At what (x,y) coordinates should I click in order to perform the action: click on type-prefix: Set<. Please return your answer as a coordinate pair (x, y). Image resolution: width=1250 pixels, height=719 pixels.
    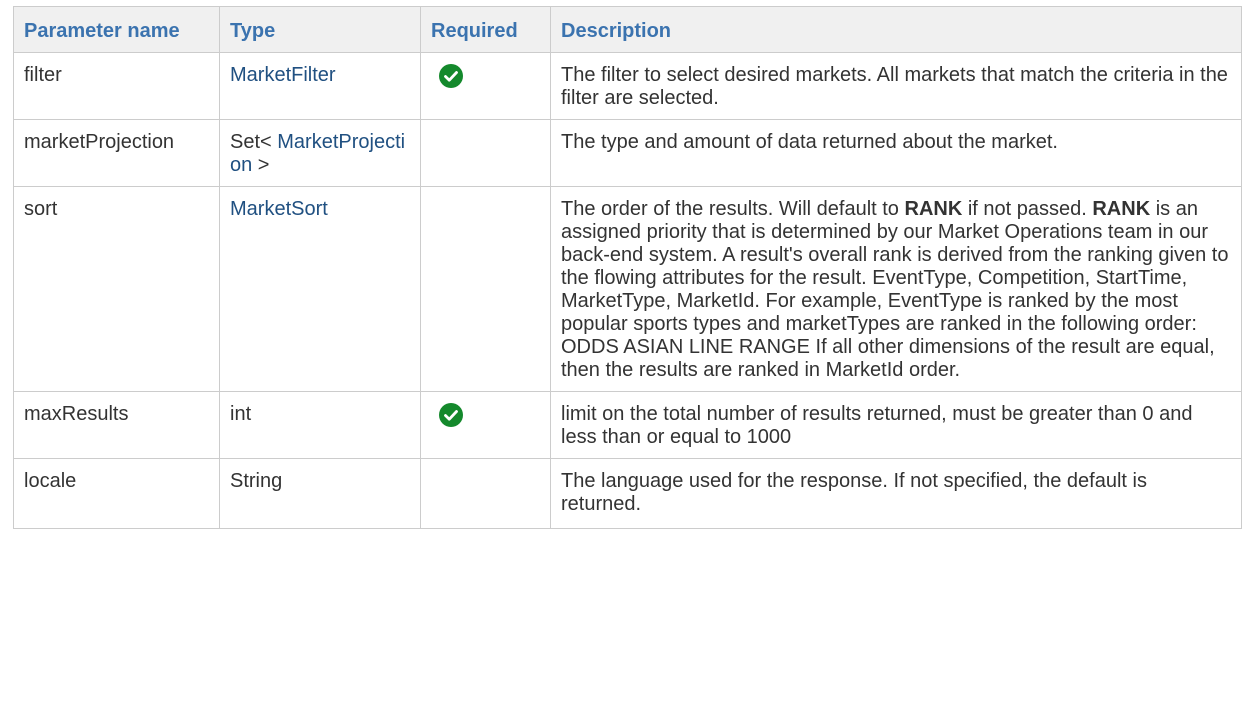
    Looking at the image, I should click on (254, 142).